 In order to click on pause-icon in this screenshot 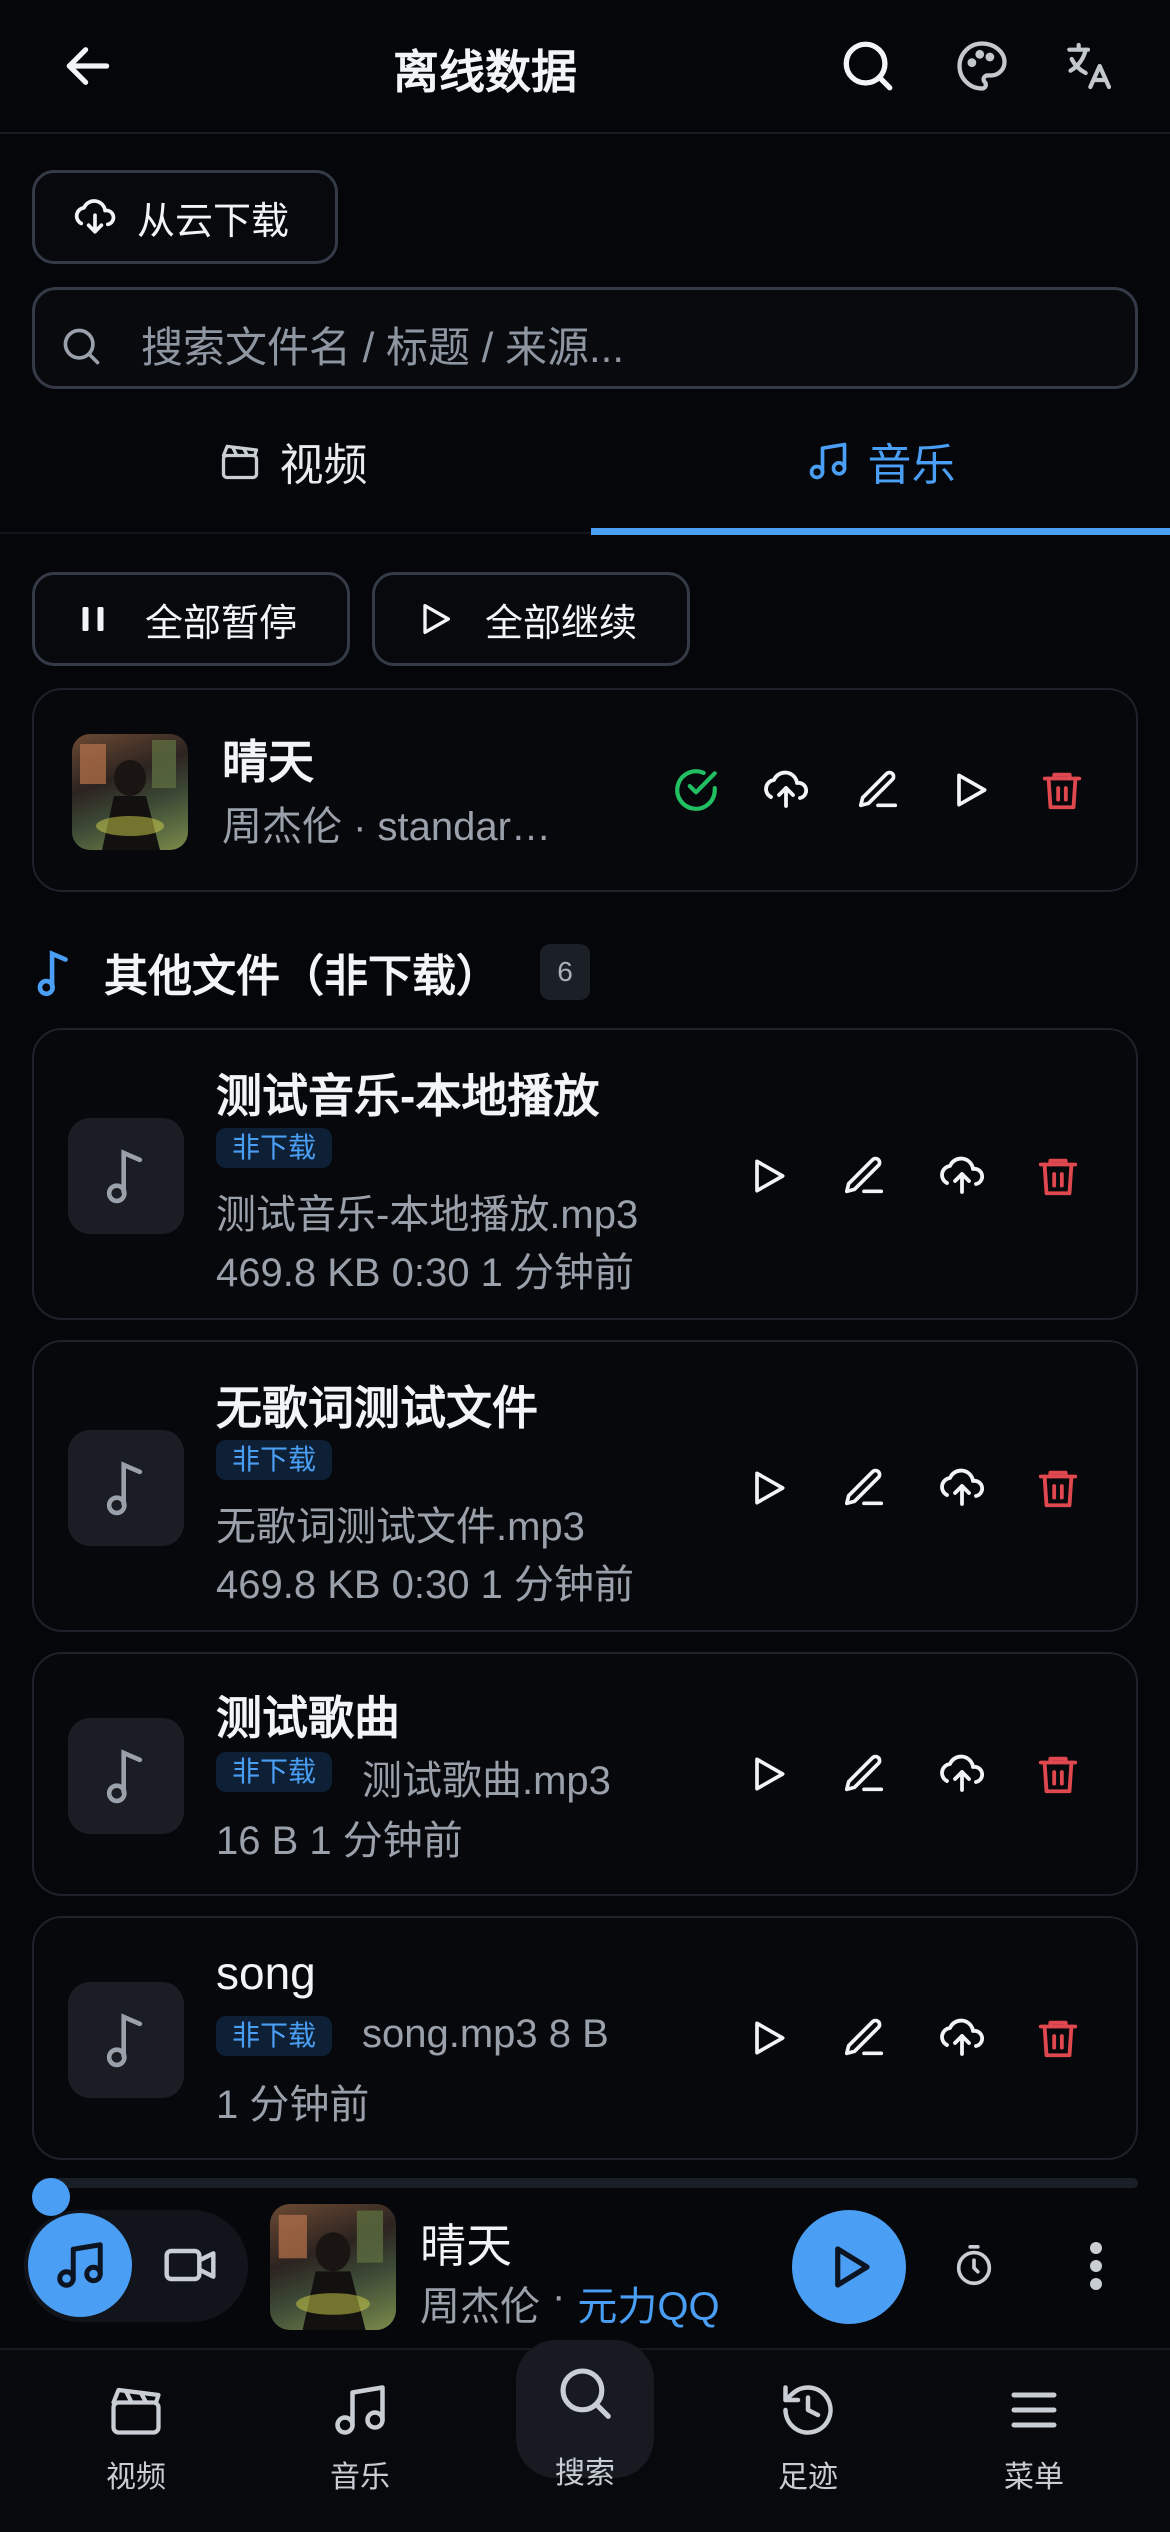, I will do `click(93, 619)`.